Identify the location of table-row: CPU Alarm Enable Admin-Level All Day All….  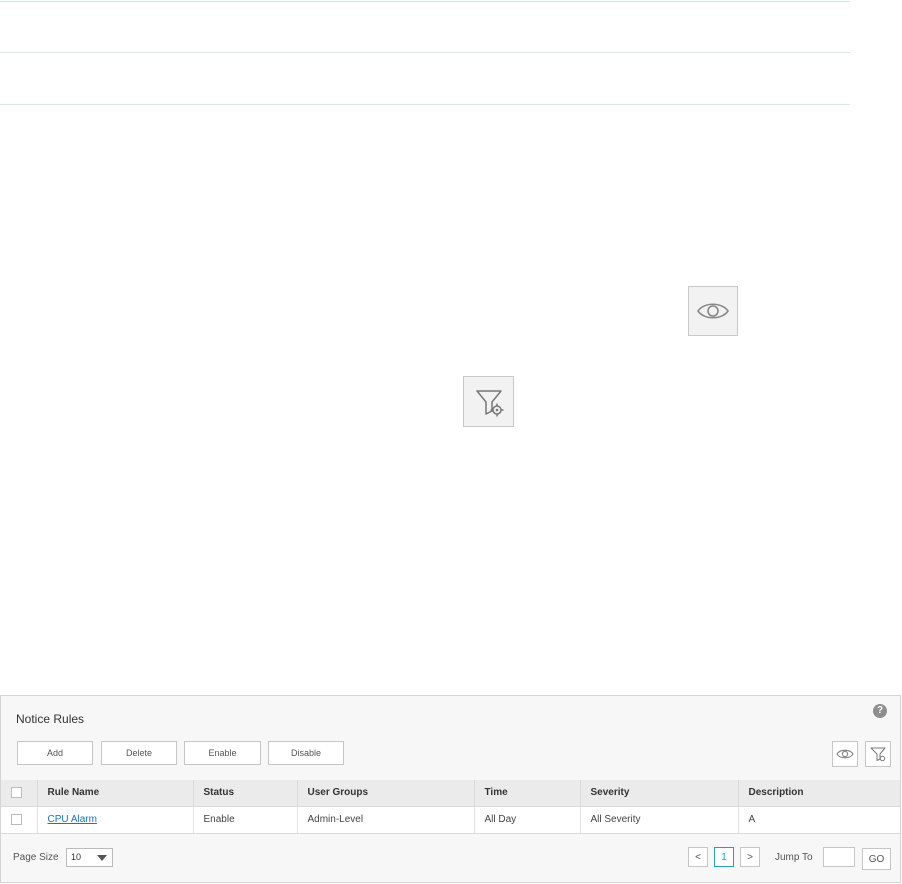
(450, 820).